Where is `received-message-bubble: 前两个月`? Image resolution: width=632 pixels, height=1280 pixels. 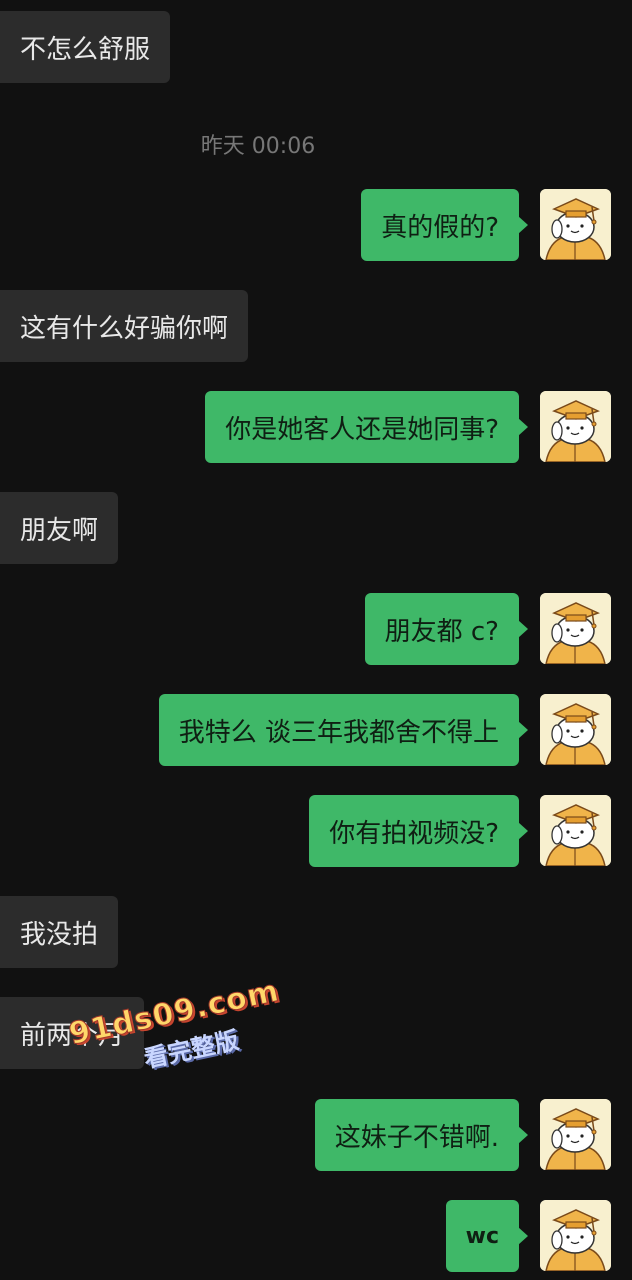
received-message-bubble: 前两个月 is located at coordinates (72, 1033).